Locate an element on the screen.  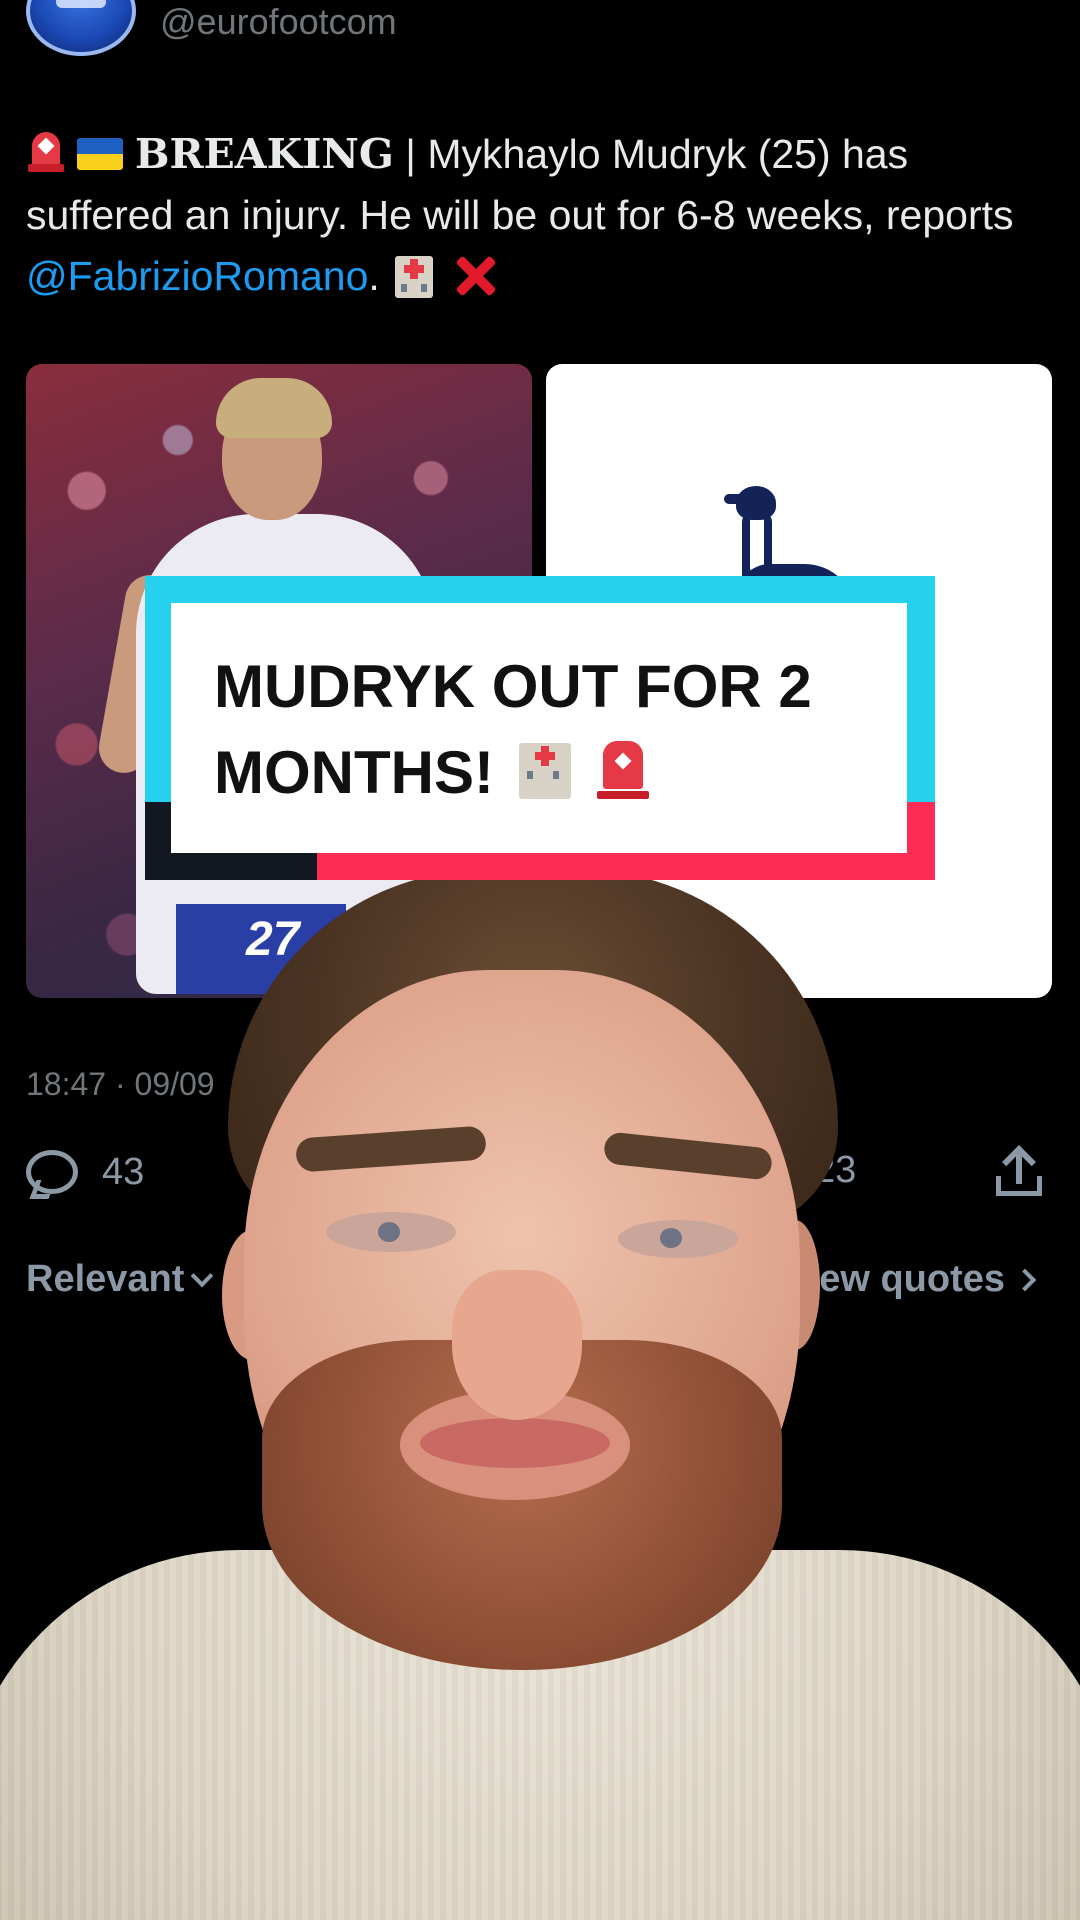
ukraine-flag-icon is located at coordinates (100, 154).